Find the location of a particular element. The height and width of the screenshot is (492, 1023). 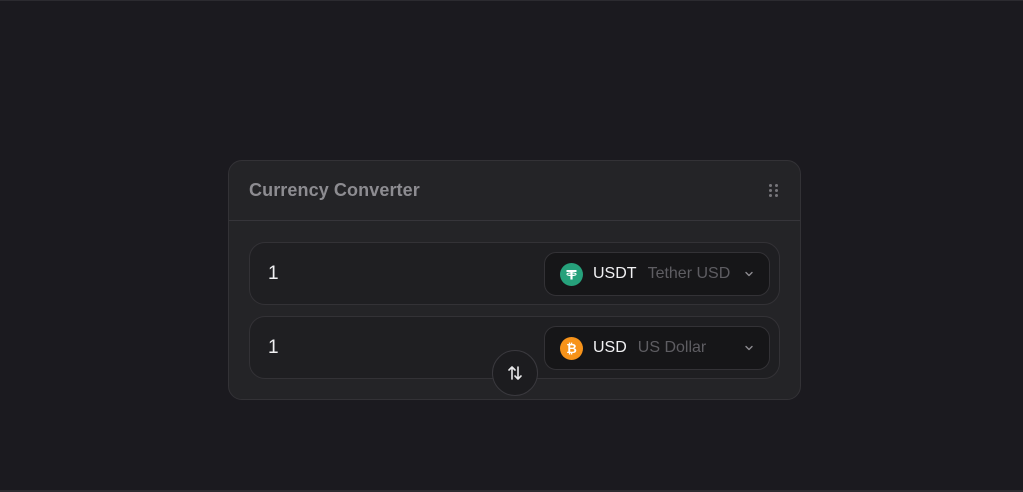

swap-vertical-icon is located at coordinates (515, 373).